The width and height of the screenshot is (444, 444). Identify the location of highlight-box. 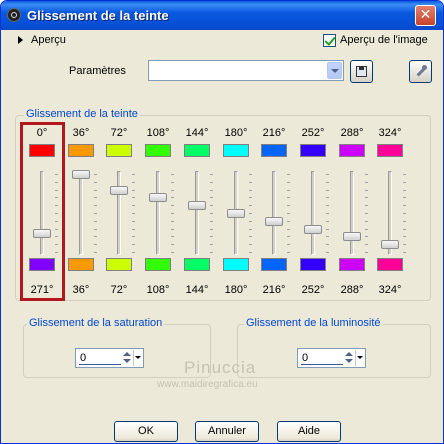
(42, 211).